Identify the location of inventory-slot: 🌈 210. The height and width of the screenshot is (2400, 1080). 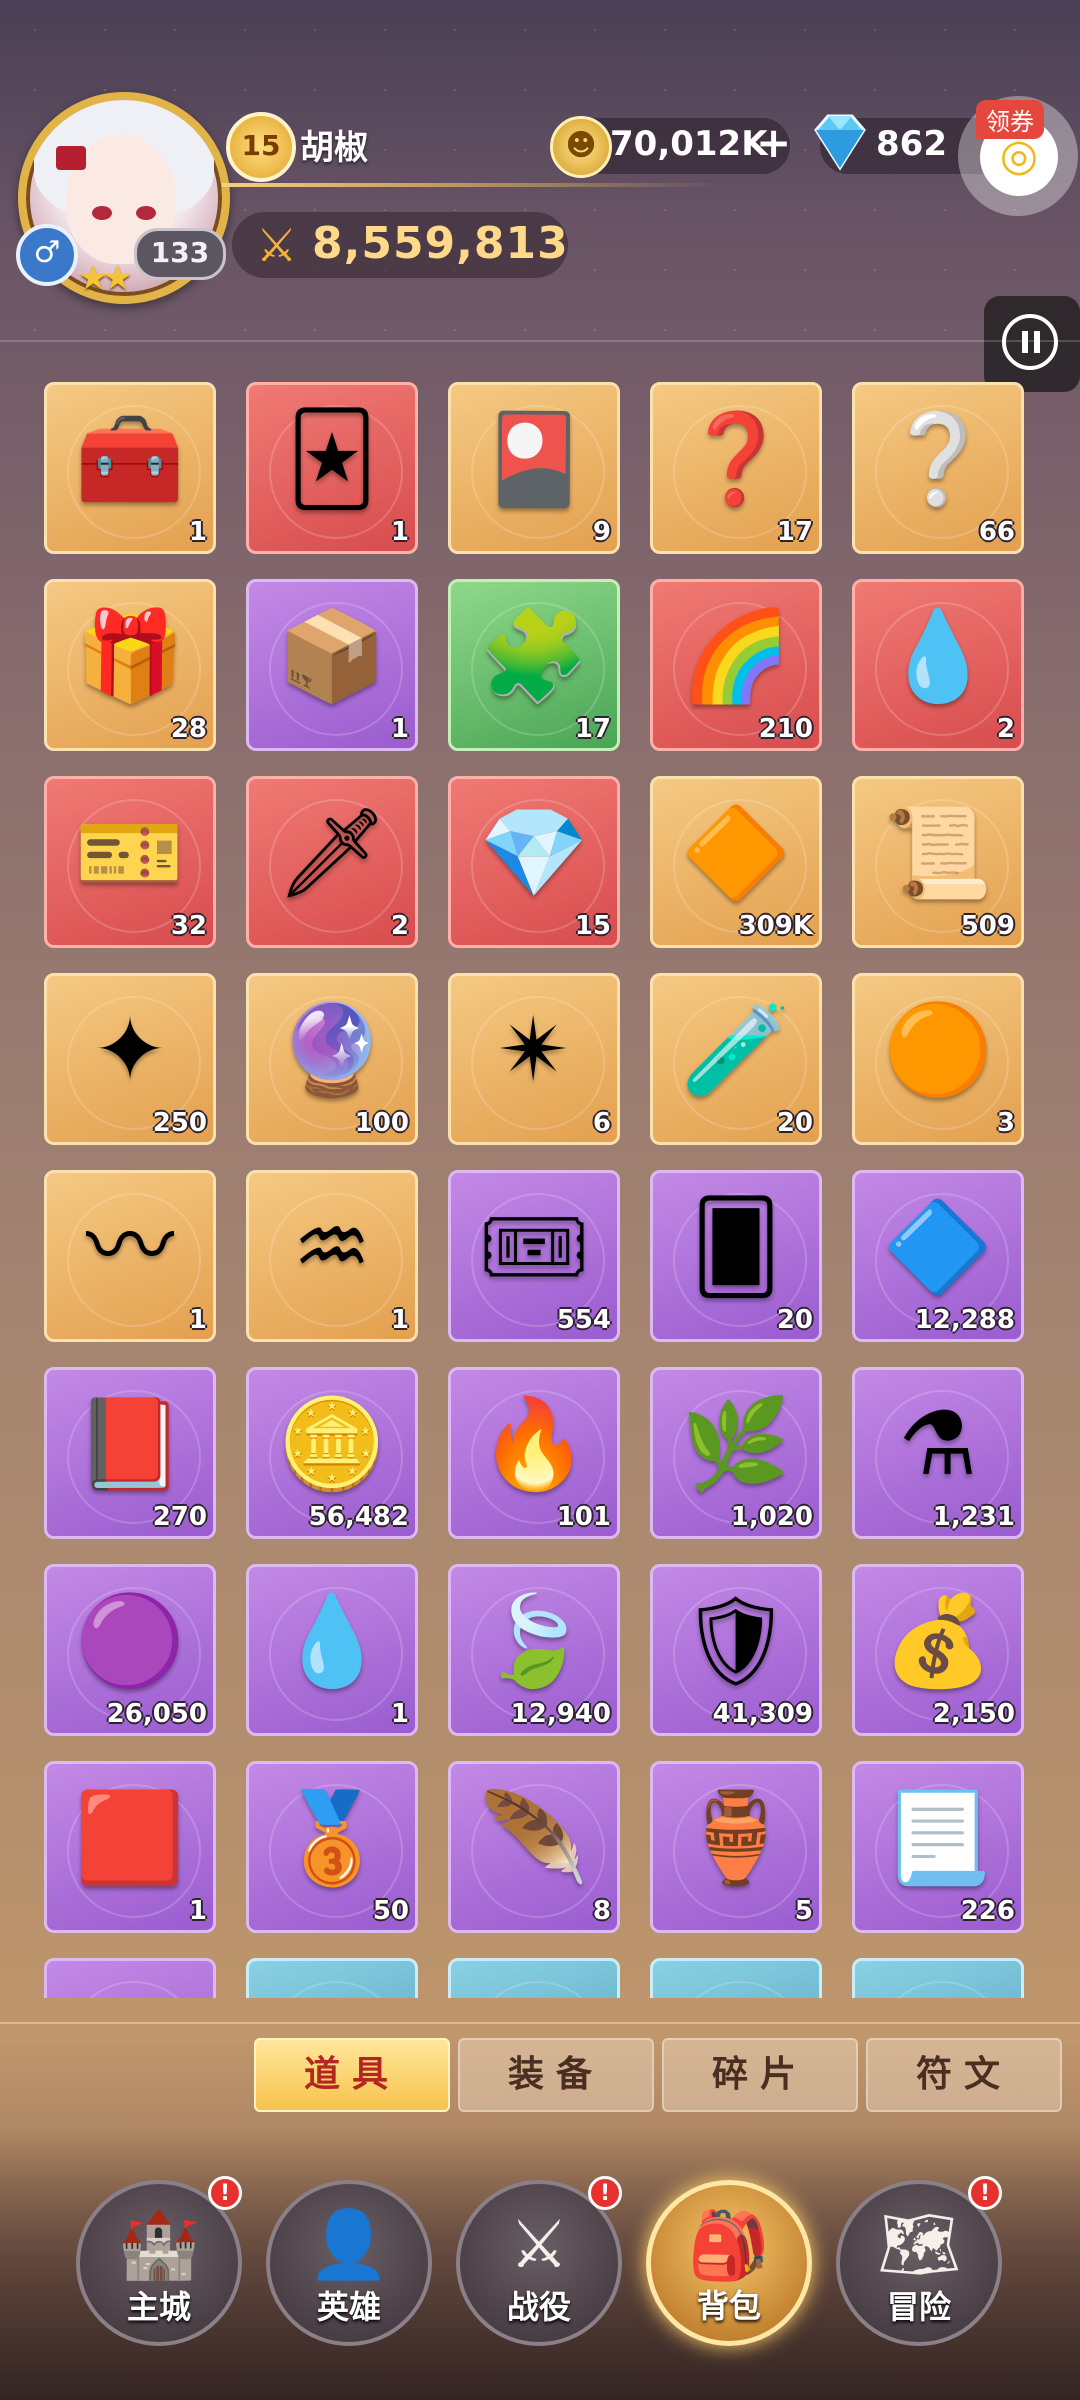
(736, 665).